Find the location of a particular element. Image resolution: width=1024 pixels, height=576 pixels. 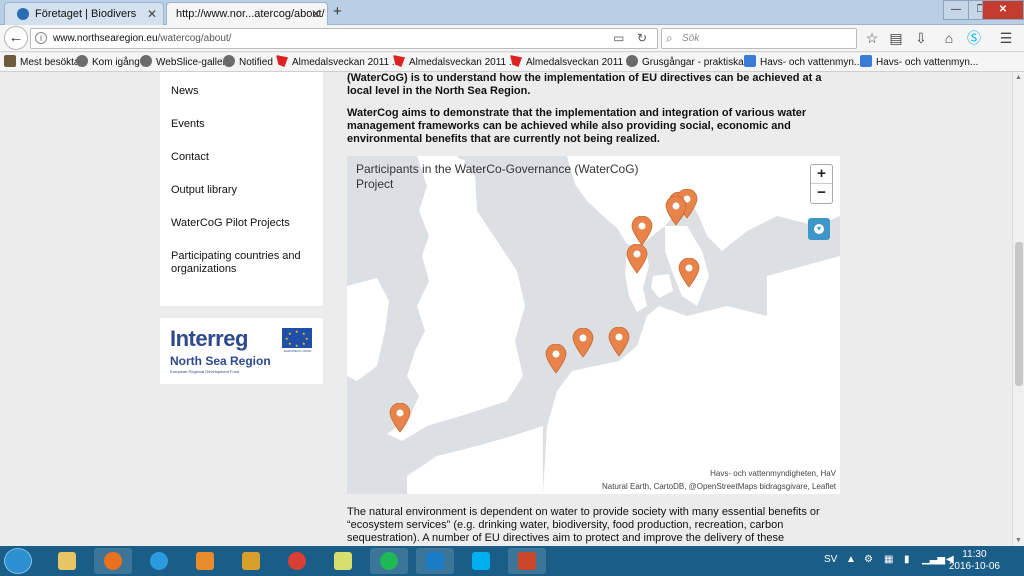

bookmark-star-icon: ☆ is located at coordinates (872, 38).